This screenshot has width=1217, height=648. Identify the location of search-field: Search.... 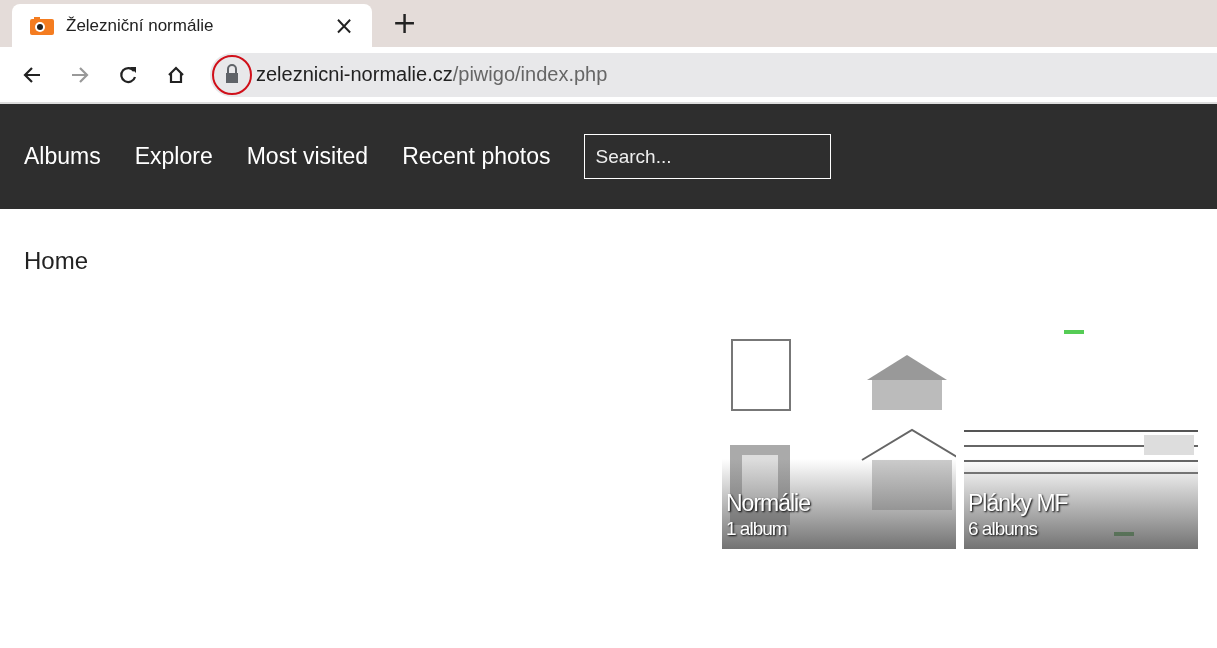
(708, 156).